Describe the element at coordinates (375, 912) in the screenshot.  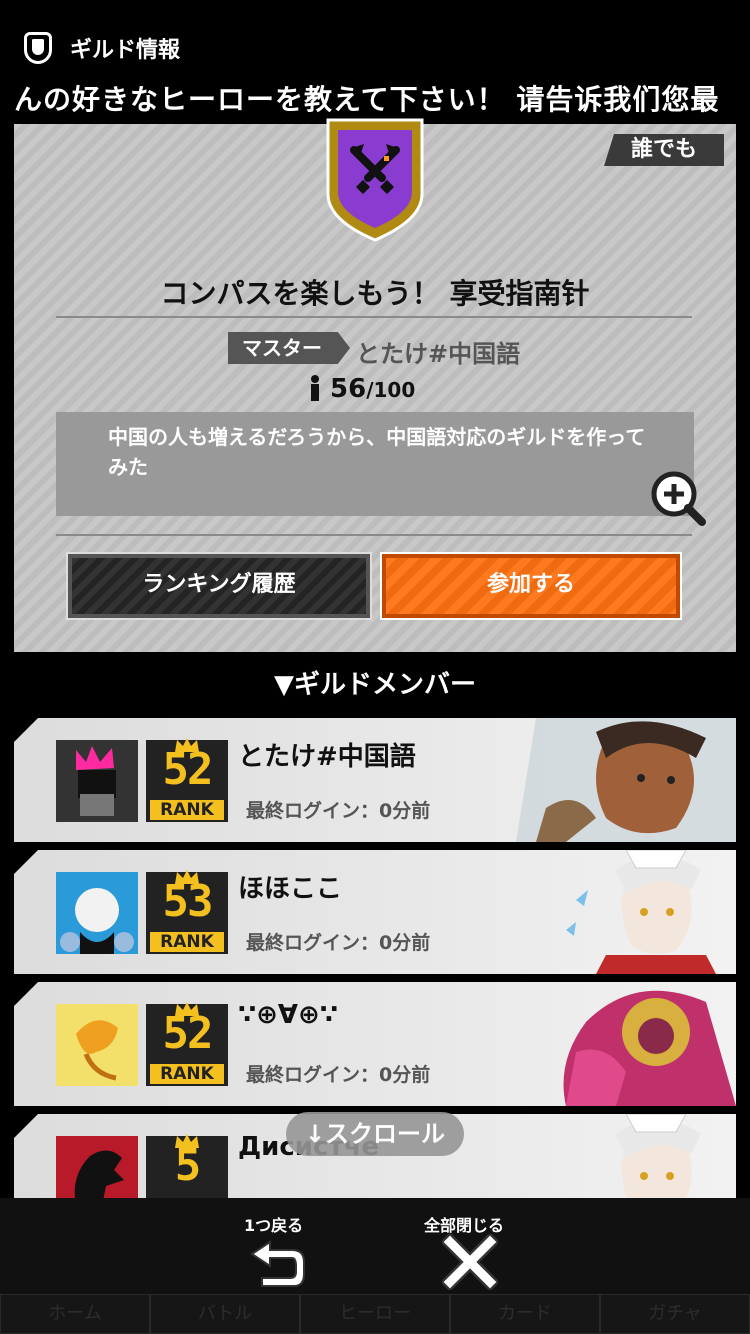
I see `member-row: 53 RANK ほほここ 最終ログイン：0分前` at that location.